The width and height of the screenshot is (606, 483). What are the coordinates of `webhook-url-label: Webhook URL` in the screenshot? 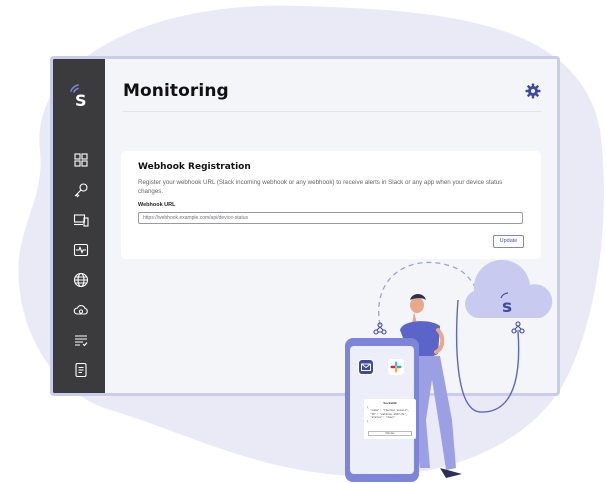 It's located at (157, 205).